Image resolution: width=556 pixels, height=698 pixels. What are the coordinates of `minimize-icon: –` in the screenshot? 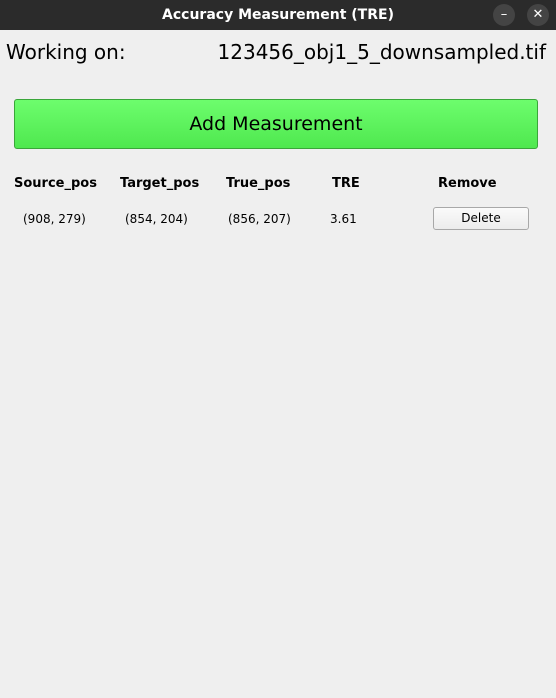 It's located at (504, 14).